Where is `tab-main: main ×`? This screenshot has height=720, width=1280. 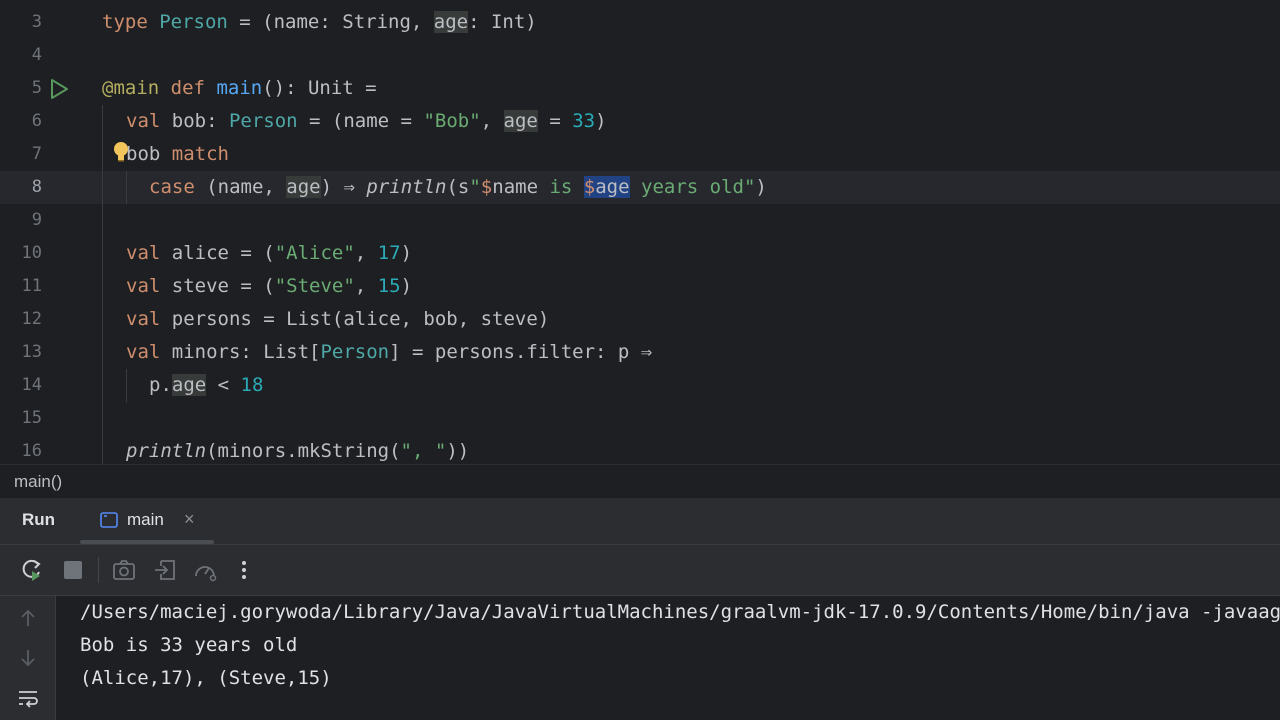 tab-main: main × is located at coordinates (147, 521).